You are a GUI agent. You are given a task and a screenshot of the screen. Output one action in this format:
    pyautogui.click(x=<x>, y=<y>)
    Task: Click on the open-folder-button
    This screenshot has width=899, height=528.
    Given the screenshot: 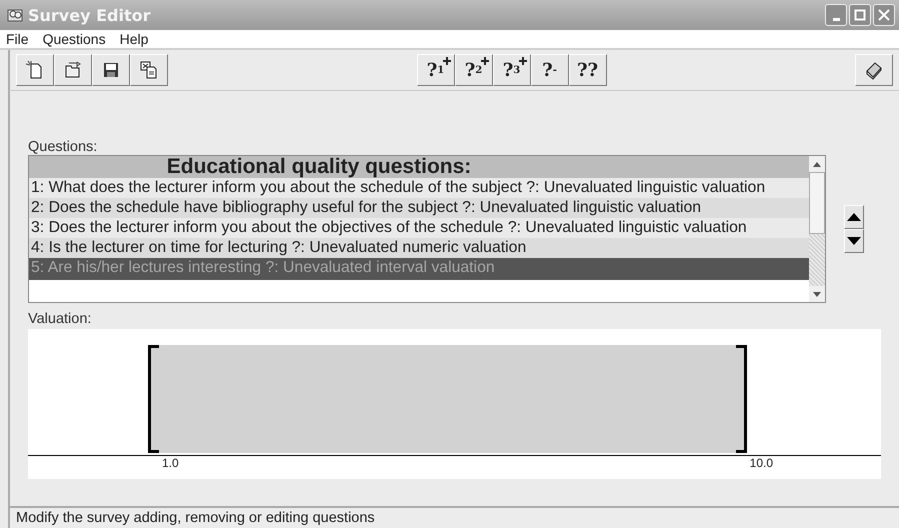 What is the action you would take?
    pyautogui.click(x=73, y=70)
    